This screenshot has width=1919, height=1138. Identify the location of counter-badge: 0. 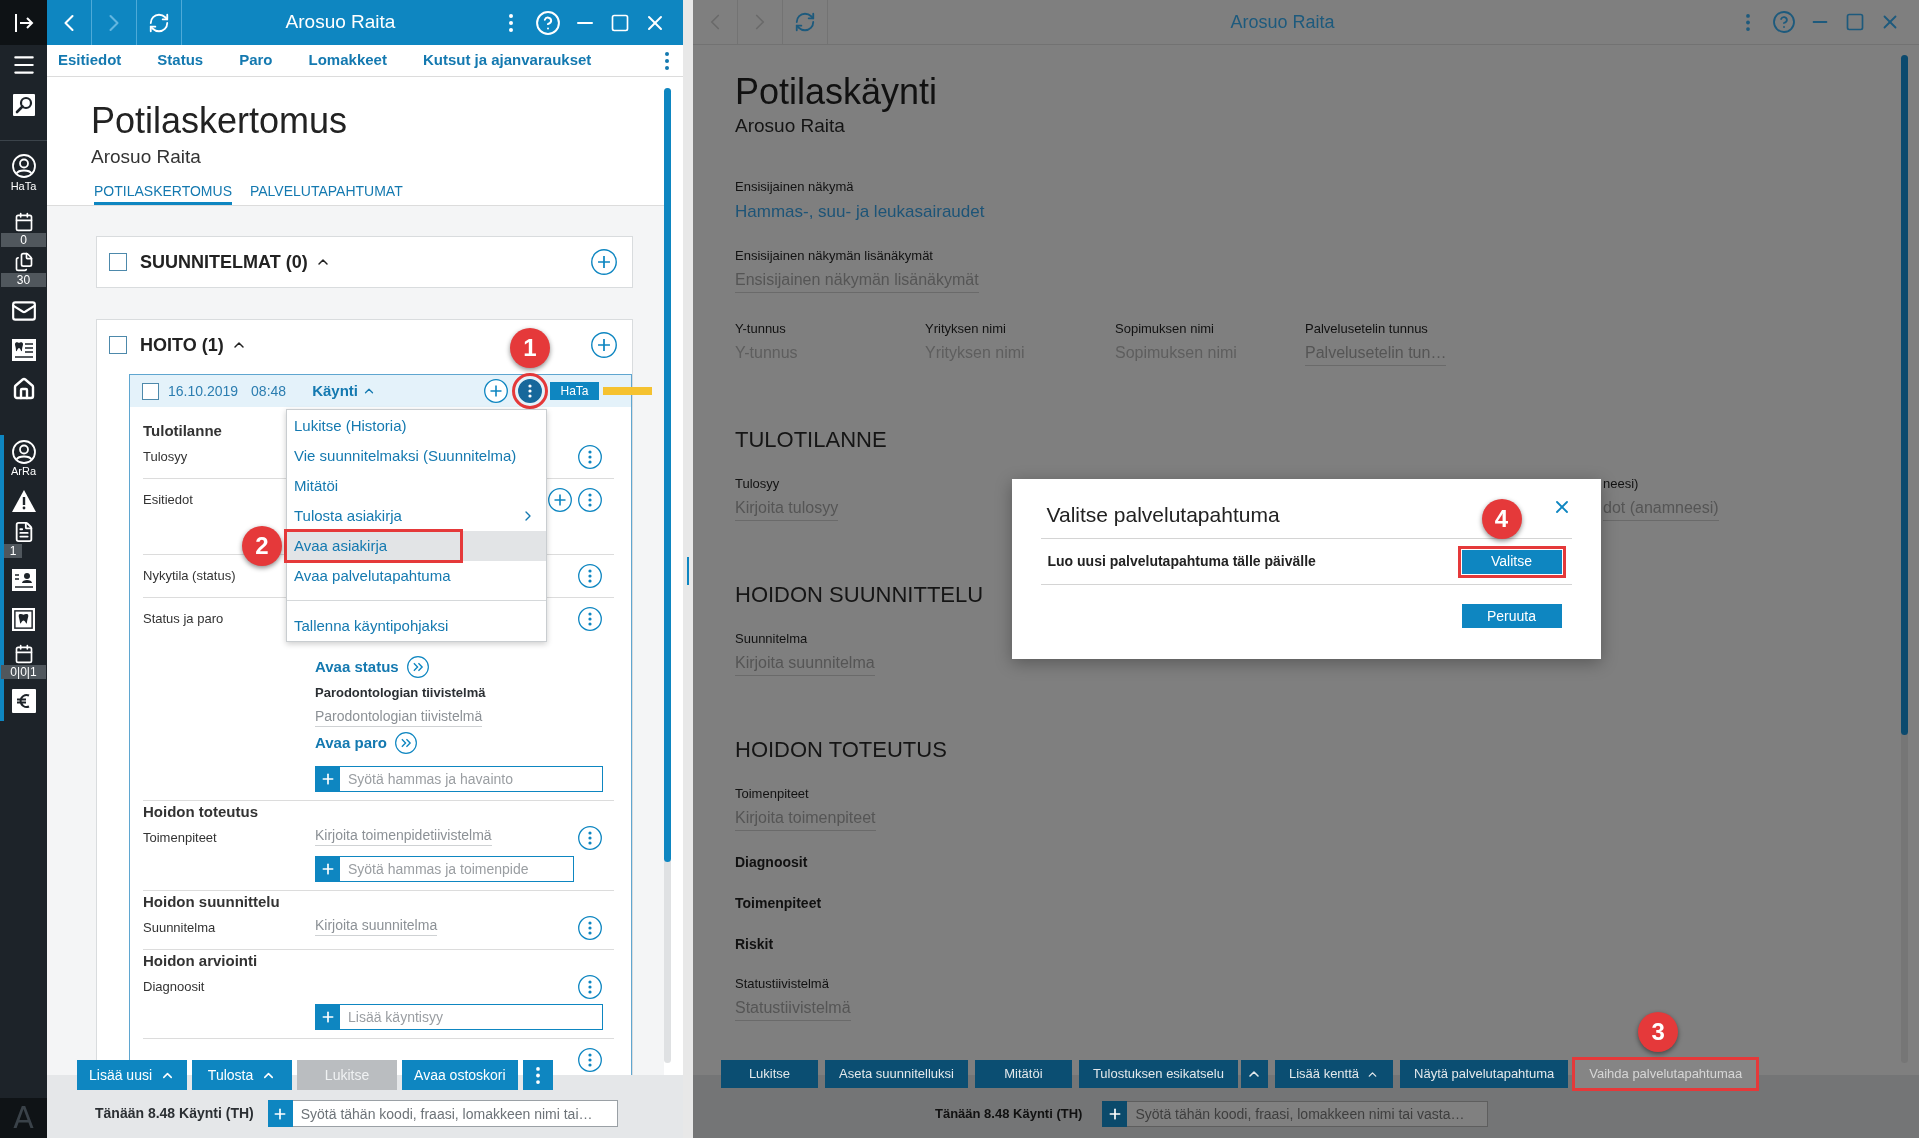
(23, 240).